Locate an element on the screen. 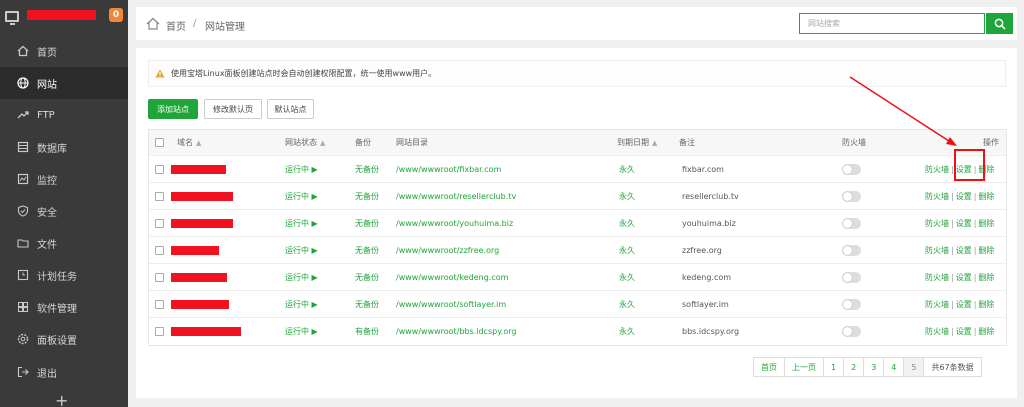 Image resolution: width=1024 pixels, height=407 pixels. site-root-link: /www/wwwroot/fixbar.com is located at coordinates (448, 169).